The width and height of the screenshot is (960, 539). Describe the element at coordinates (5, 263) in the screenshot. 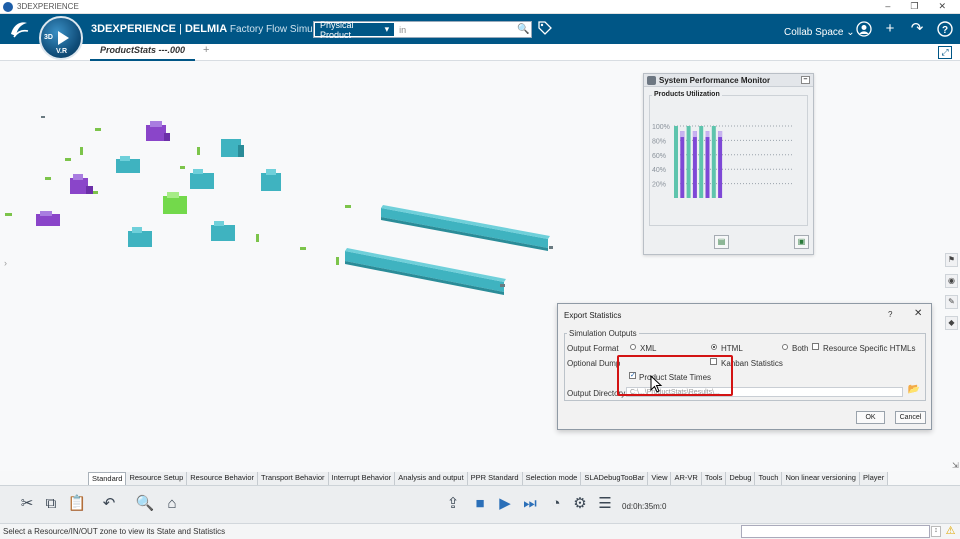

I see `chevron-right-icon: ›` at that location.